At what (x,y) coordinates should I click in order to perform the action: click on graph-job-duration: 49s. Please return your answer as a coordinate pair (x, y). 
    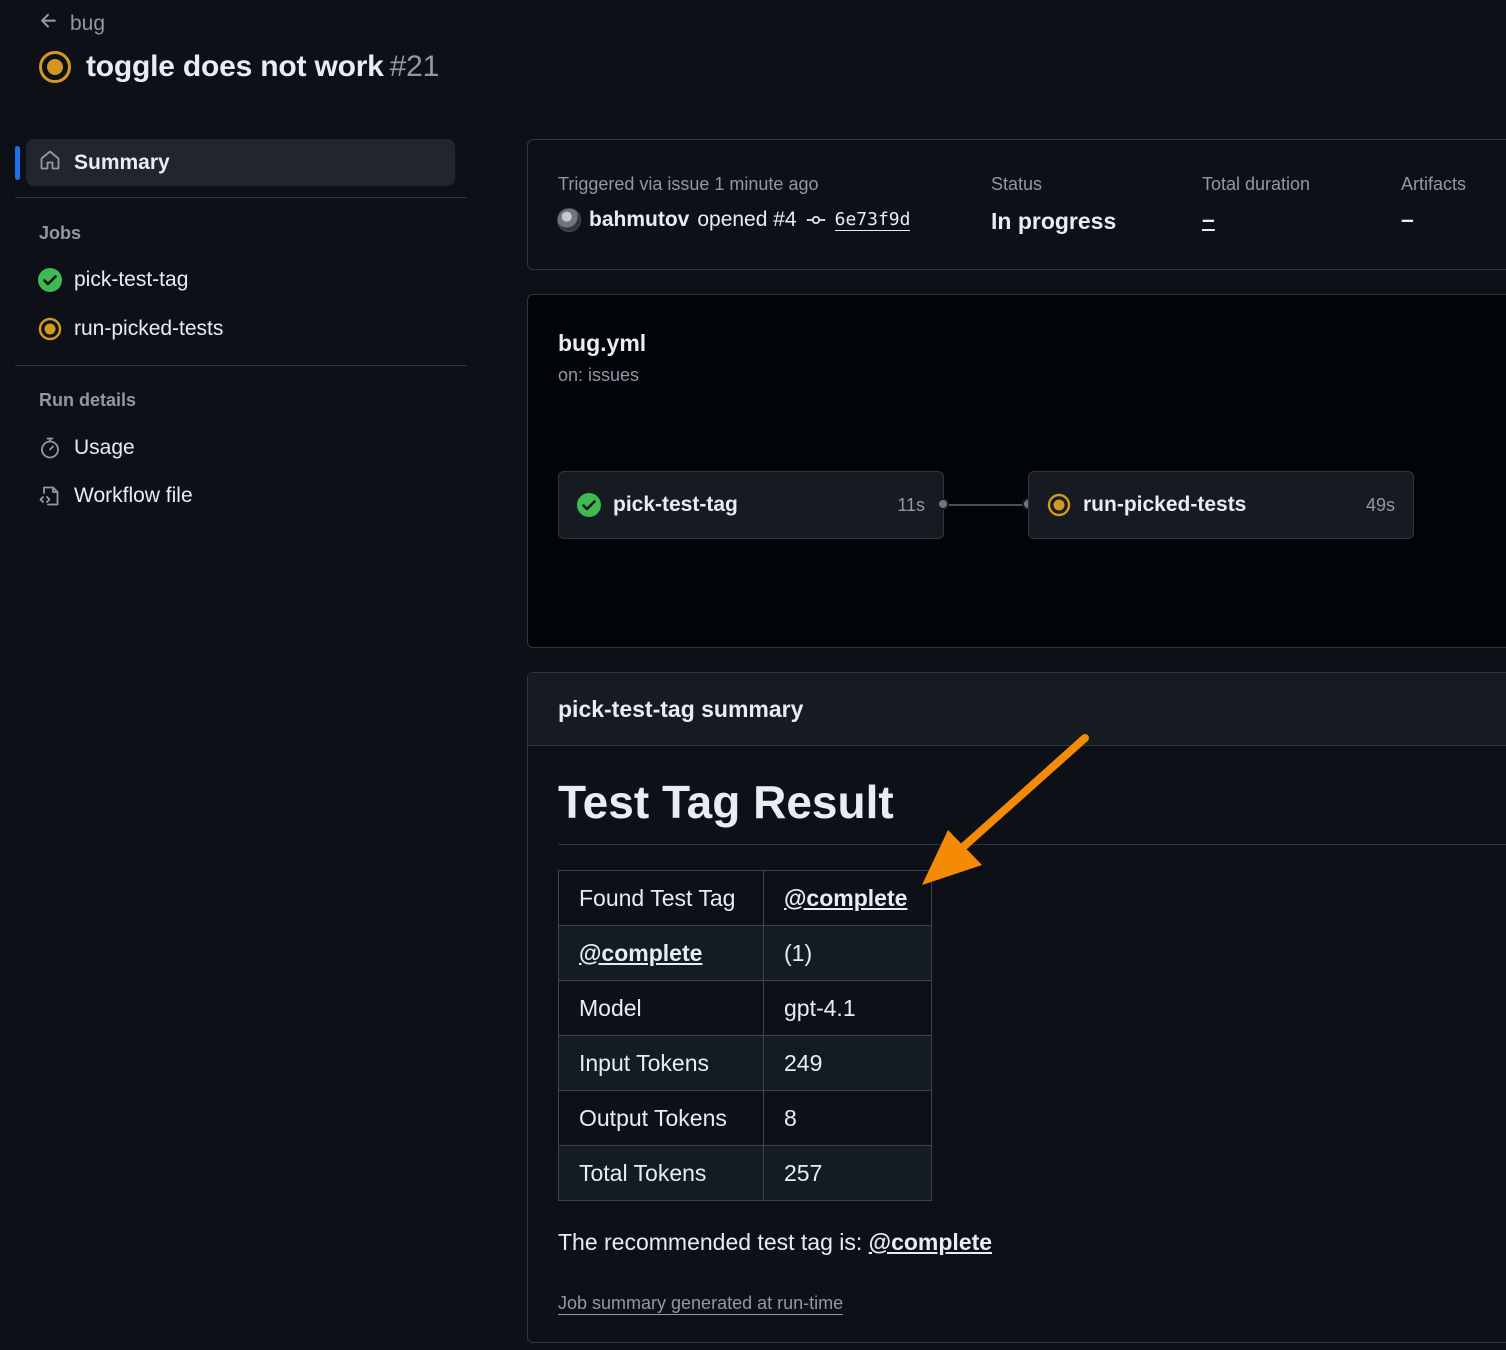
    Looking at the image, I should click on (1380, 504).